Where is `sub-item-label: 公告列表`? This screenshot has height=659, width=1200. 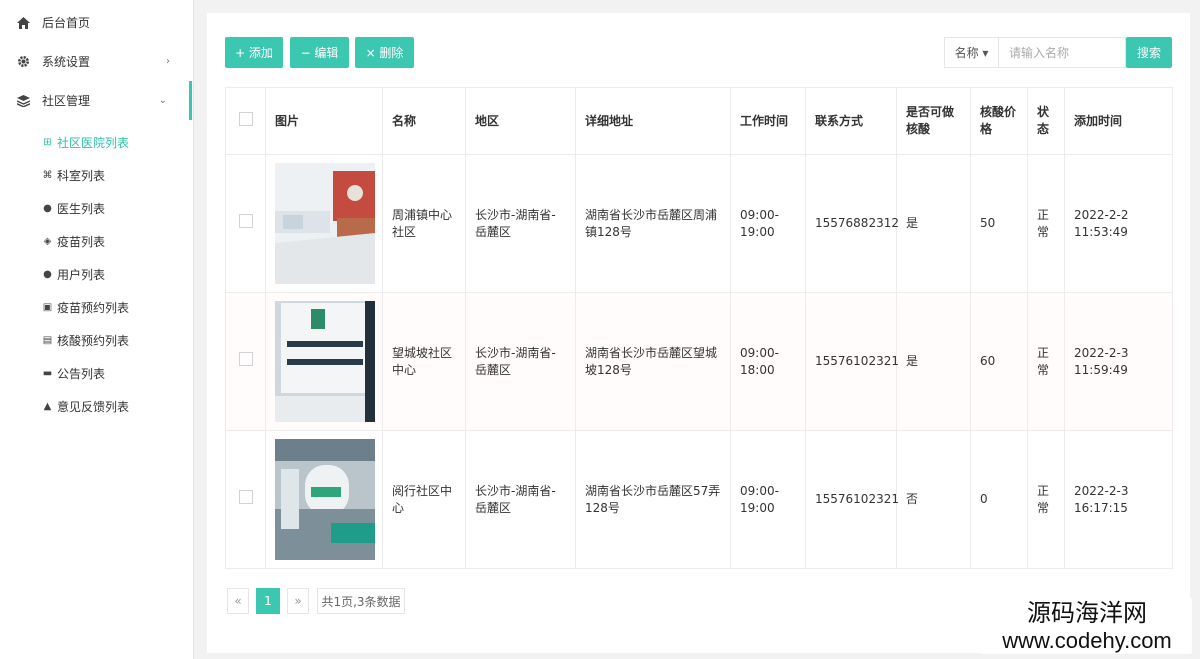
sub-item-label: 公告列表 is located at coordinates (81, 374).